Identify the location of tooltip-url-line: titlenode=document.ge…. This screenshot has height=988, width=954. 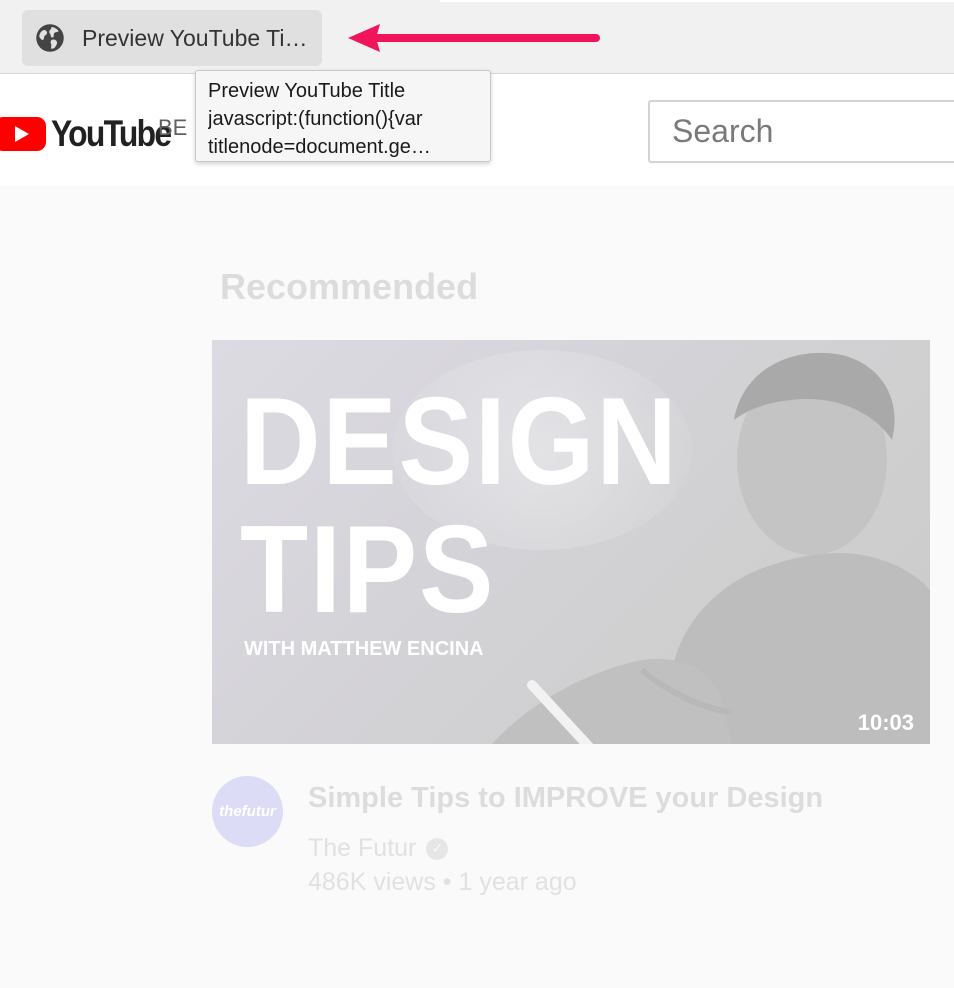
(319, 147).